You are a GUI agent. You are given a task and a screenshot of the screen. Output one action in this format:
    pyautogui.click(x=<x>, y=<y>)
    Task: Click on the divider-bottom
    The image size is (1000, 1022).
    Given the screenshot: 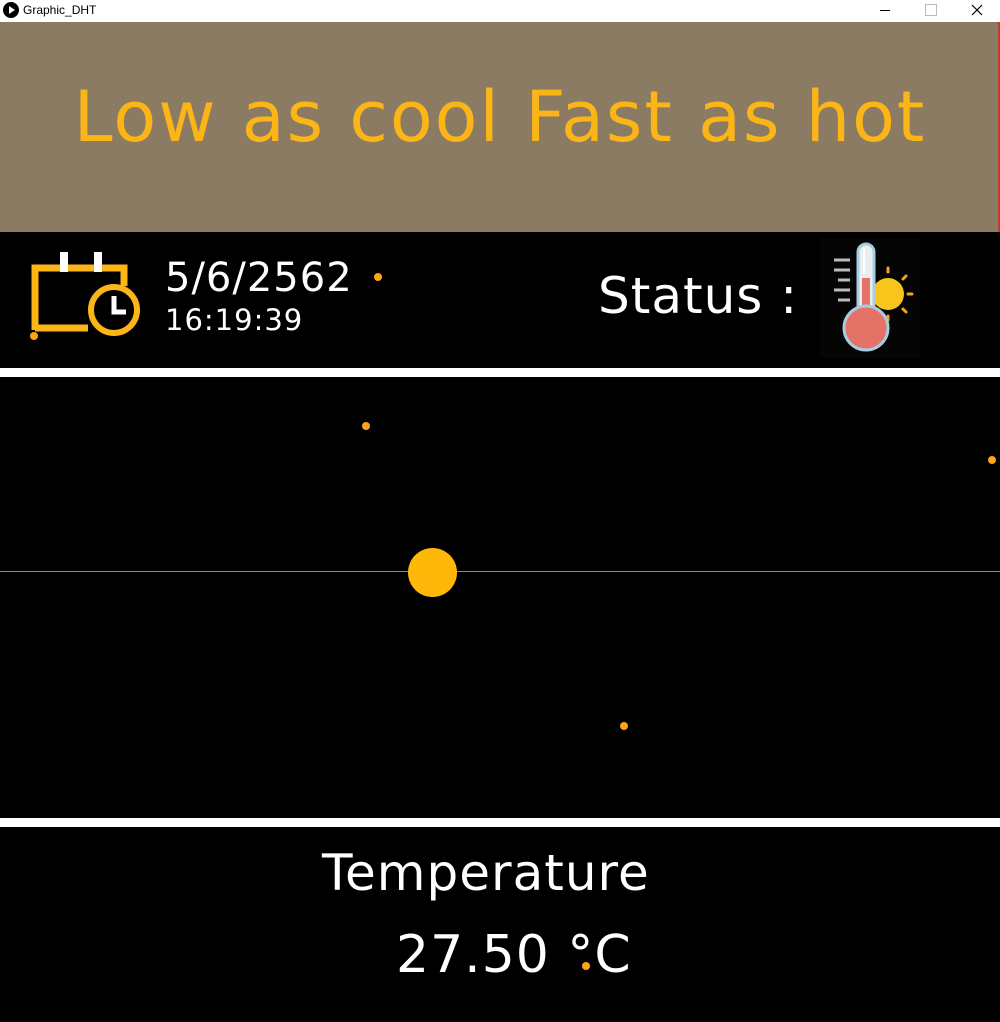 What is the action you would take?
    pyautogui.click(x=500, y=822)
    